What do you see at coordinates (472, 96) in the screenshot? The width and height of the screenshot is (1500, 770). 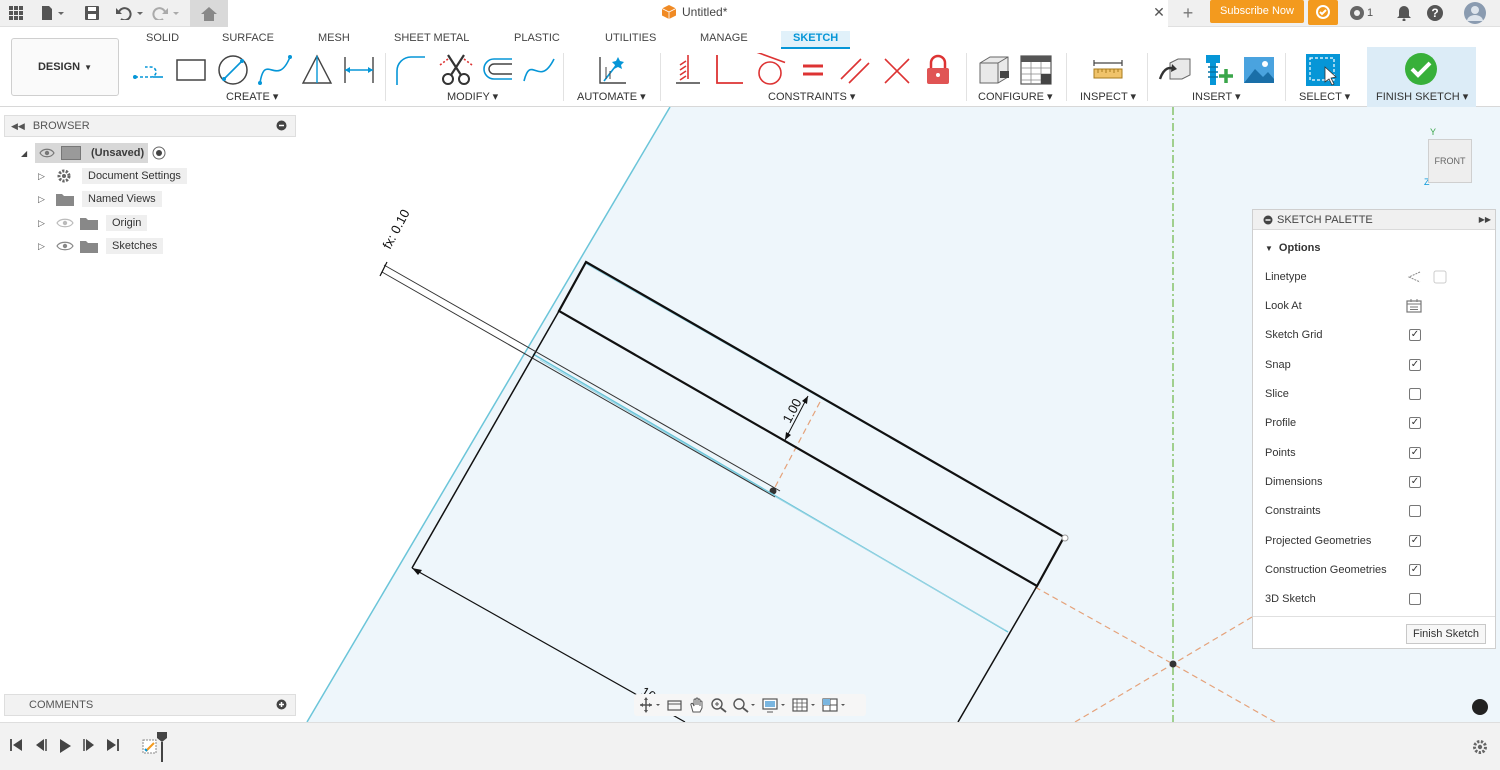 I see `modify-menu: MODIFY ▾` at bounding box center [472, 96].